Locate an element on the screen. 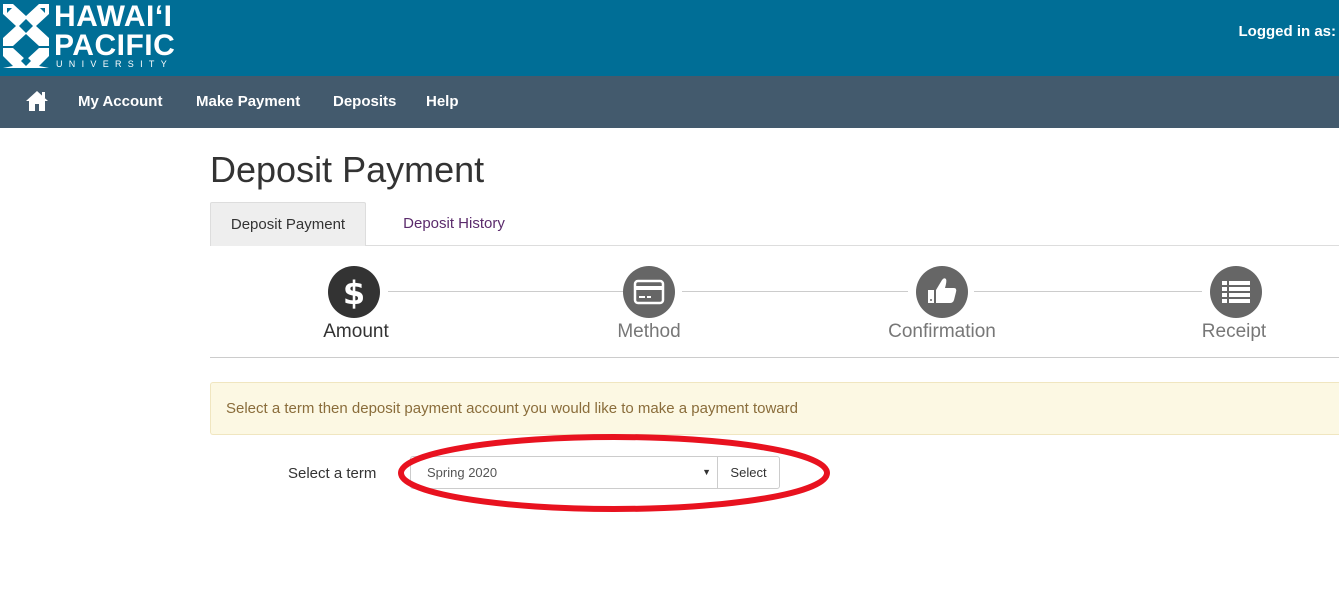 The width and height of the screenshot is (1339, 608). logged-in-label: Logged in as: is located at coordinates (1287, 31).